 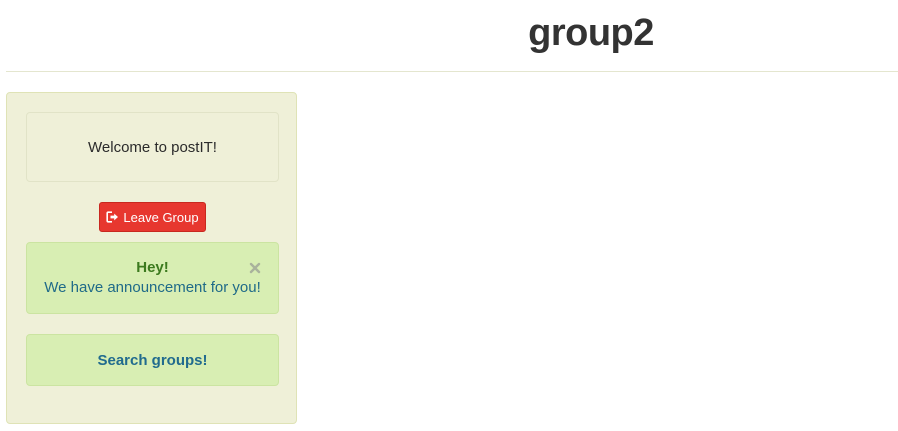 What do you see at coordinates (255, 268) in the screenshot?
I see `close-icon` at bounding box center [255, 268].